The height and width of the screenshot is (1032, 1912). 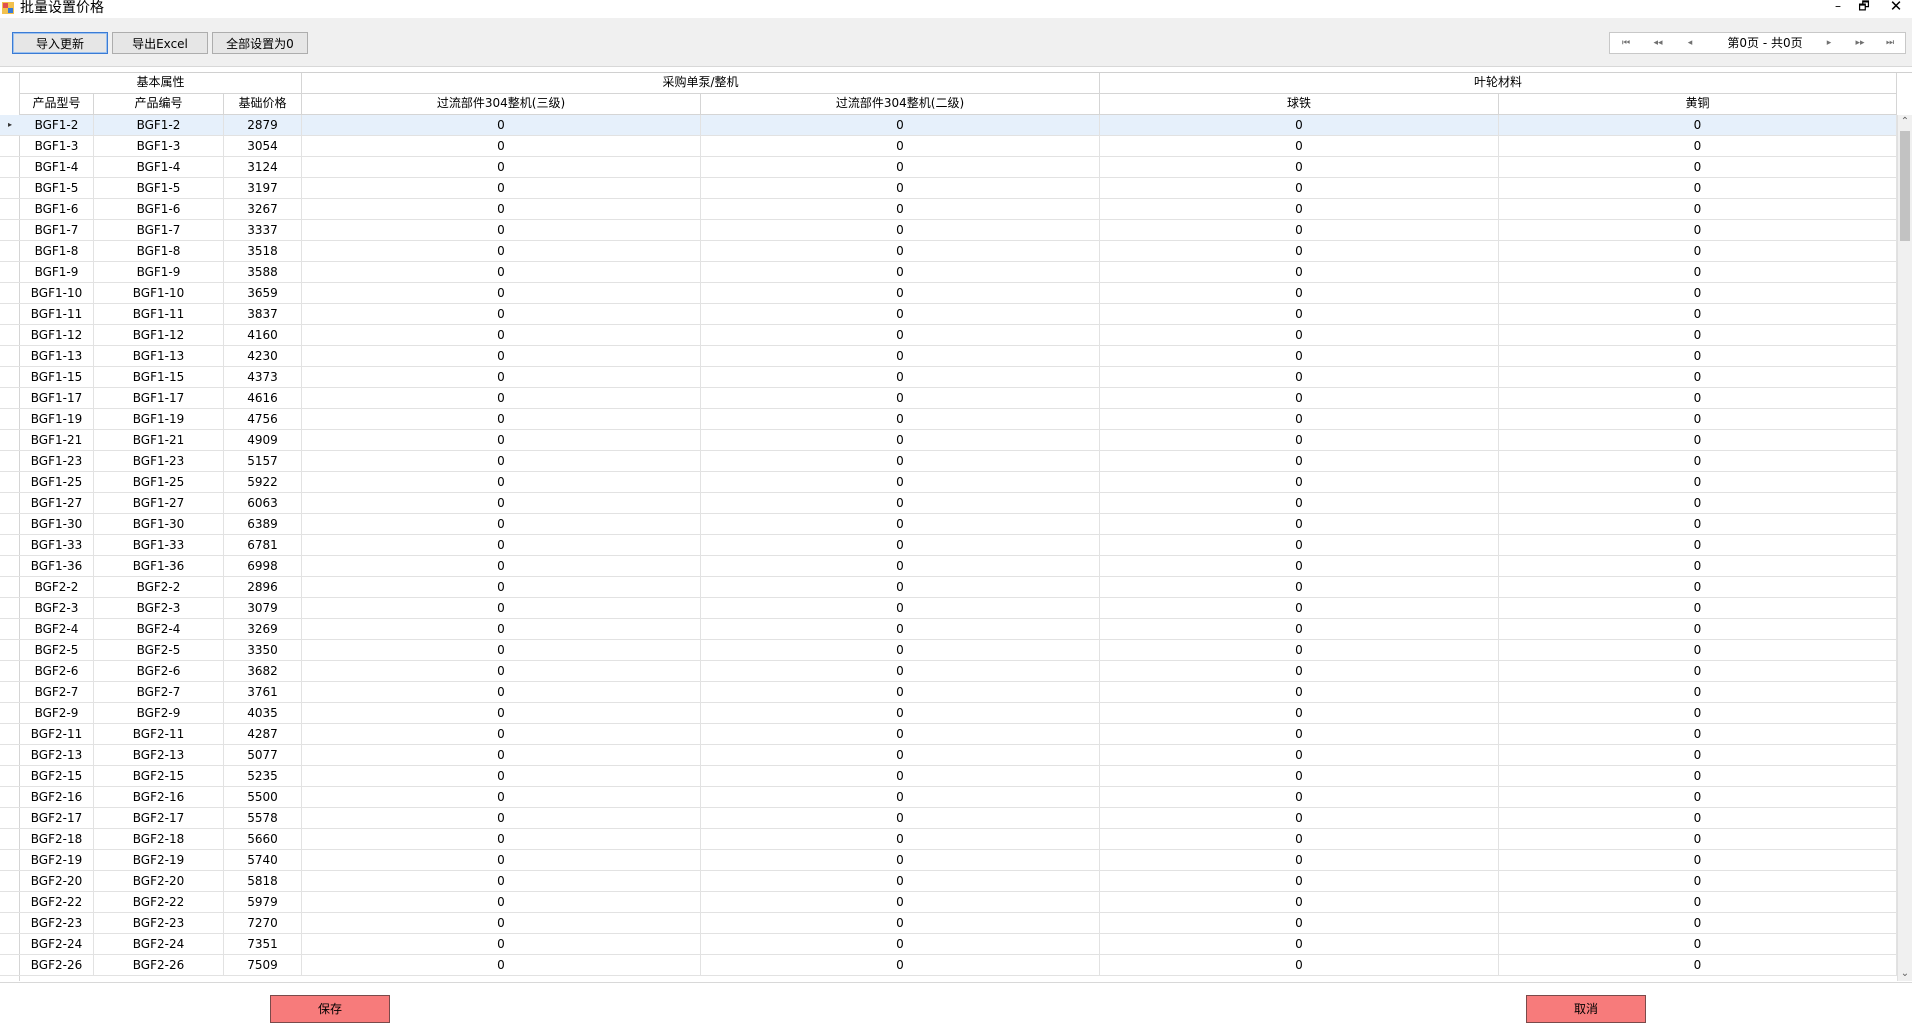 What do you see at coordinates (57, 587) in the screenshot?
I see `cell-model: BGF2-2` at bounding box center [57, 587].